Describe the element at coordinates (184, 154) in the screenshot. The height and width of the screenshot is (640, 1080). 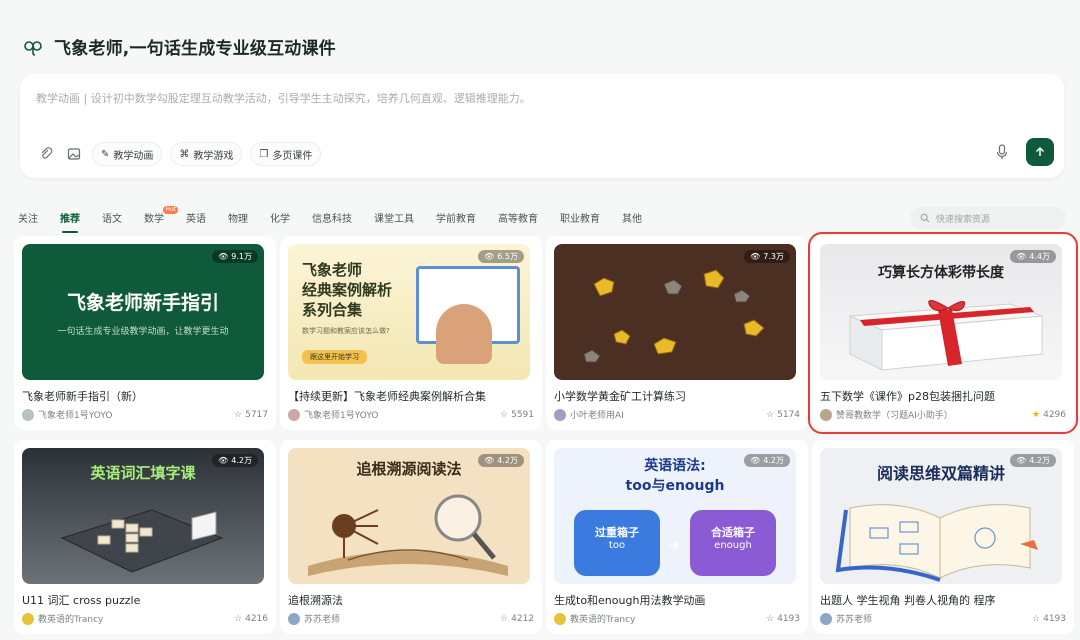
I see `game-icon: ⌘` at that location.